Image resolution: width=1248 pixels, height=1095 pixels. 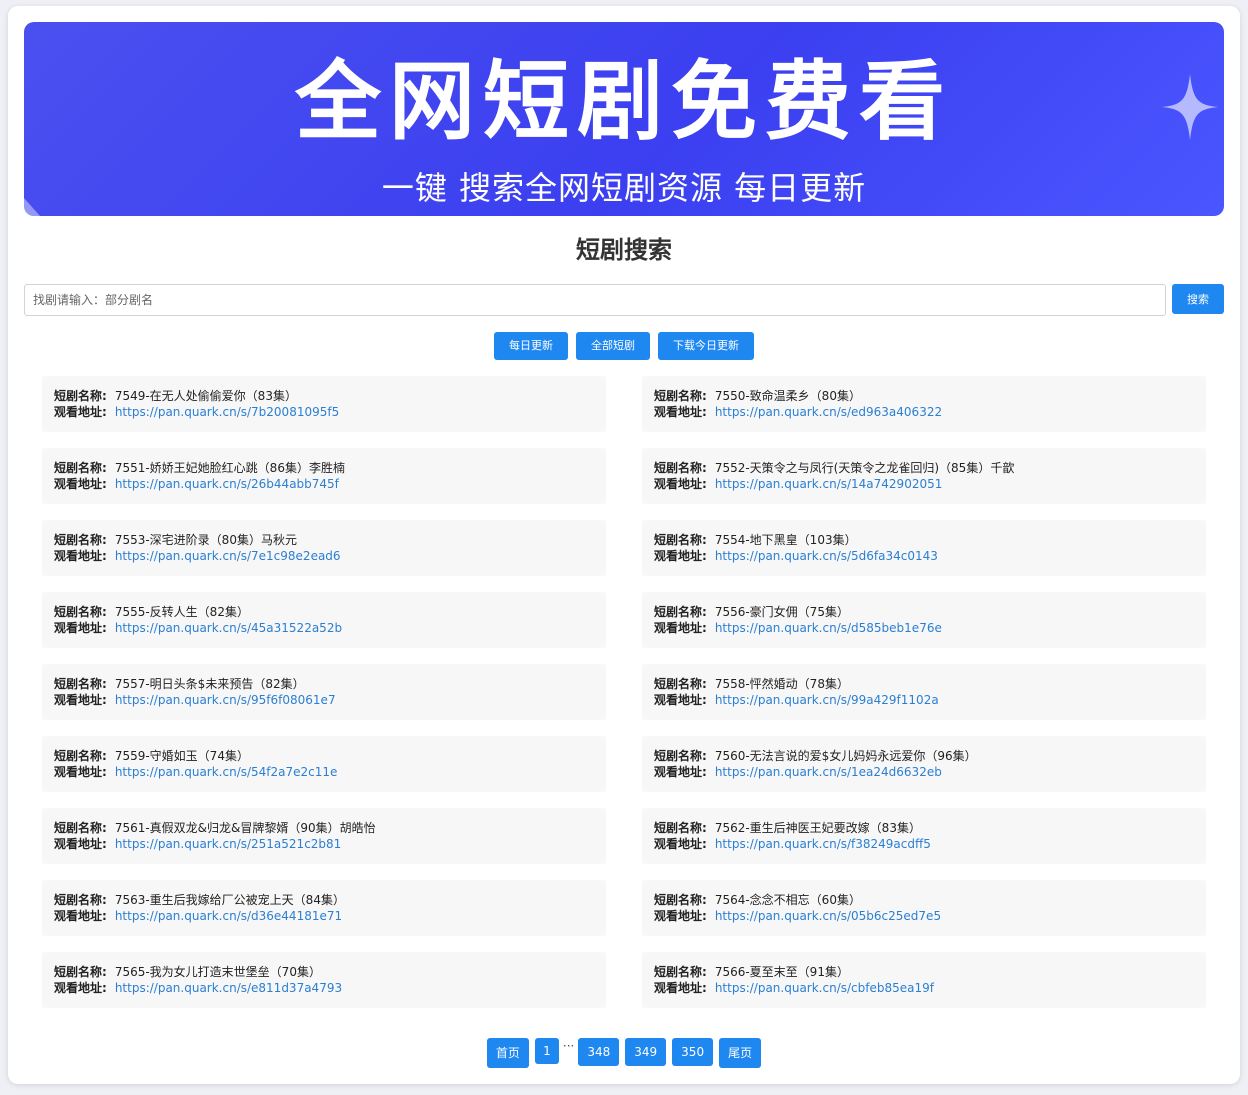 I want to click on drama-title: 7552-天策令之与凤行(天策令之龙雀回归)（85集）千歆, so click(x=864, y=468).